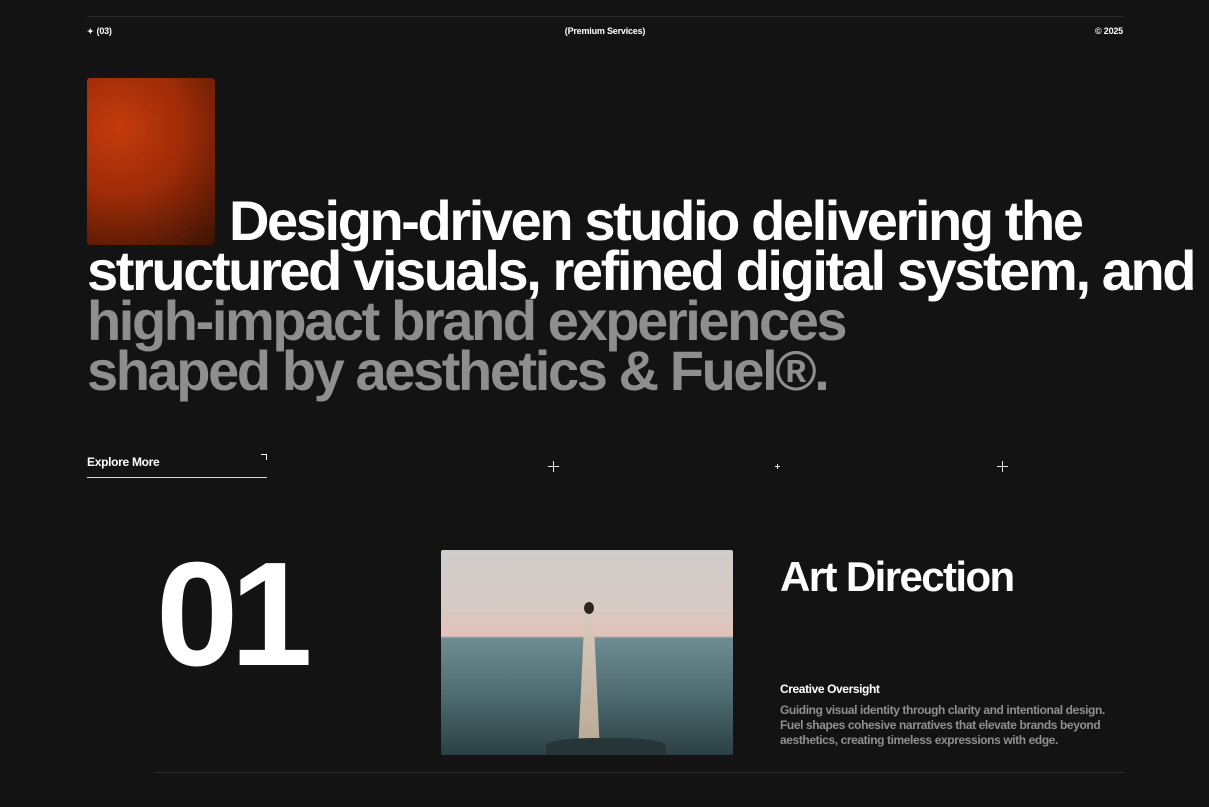  Describe the element at coordinates (177, 466) in the screenshot. I see `explore-more-link: Explore More` at that location.